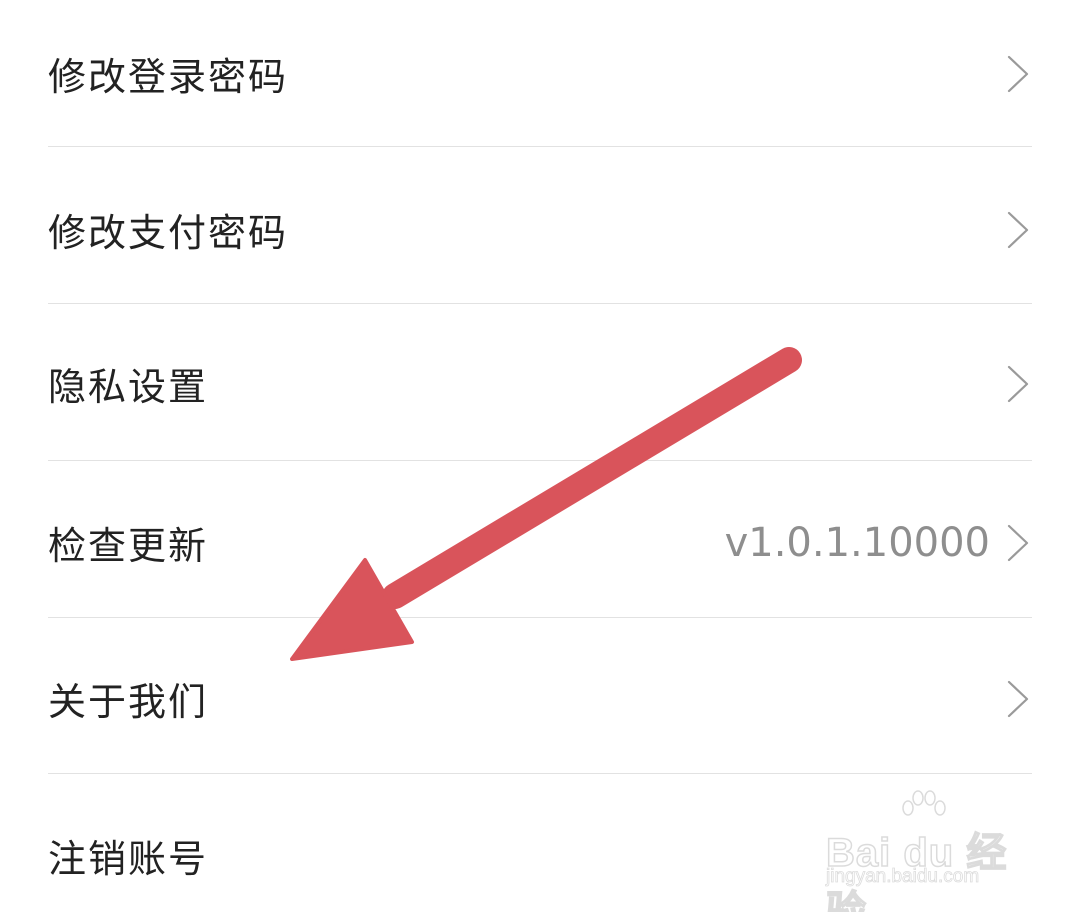 This screenshot has height=912, width=1076. I want to click on version-value: v1.0.1.10000, so click(857, 542).